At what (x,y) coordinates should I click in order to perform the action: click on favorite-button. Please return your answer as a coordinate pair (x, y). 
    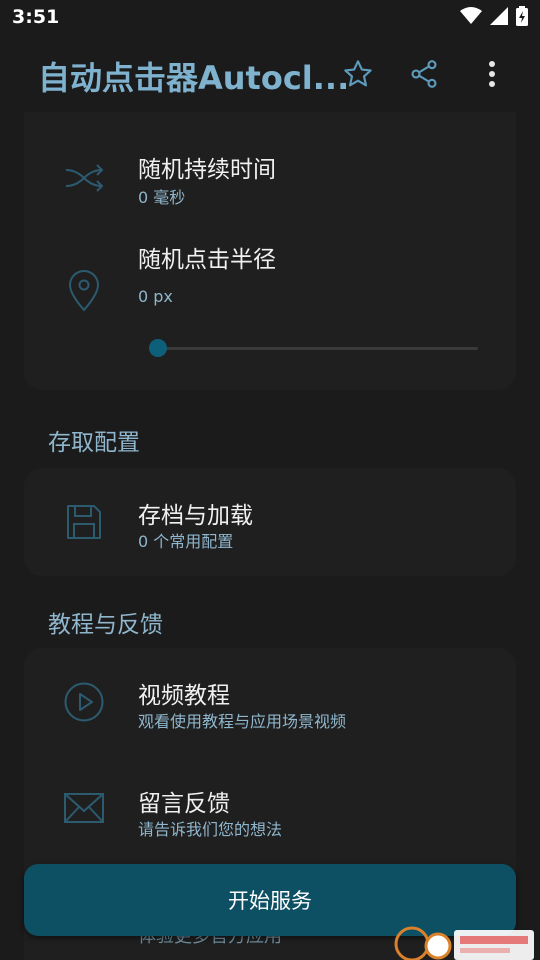
    Looking at the image, I should click on (358, 74).